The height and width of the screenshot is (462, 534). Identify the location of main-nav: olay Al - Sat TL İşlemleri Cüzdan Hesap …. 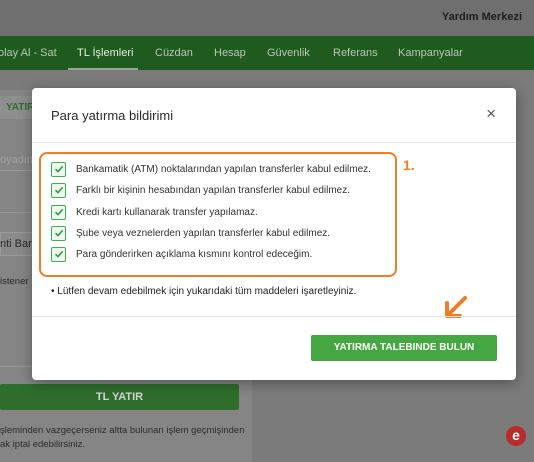
(267, 53).